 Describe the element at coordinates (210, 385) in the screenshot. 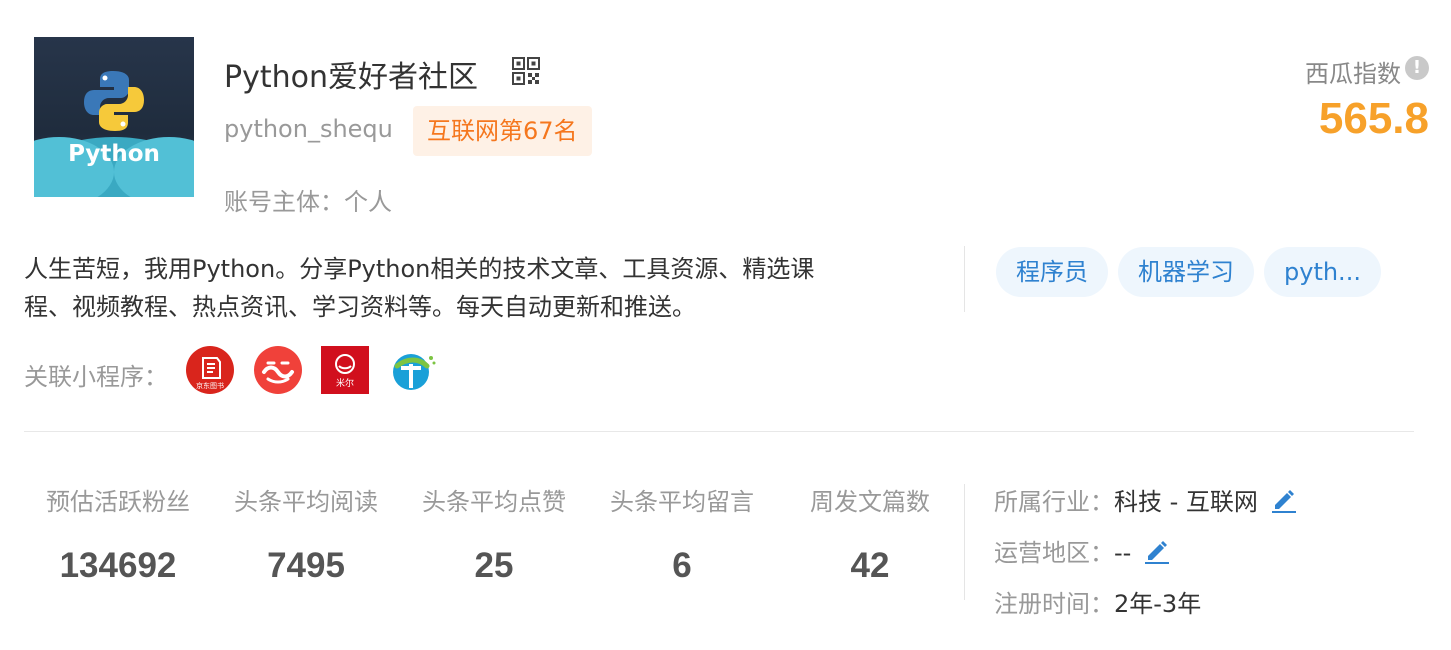

I see `mini-caption: 京东图书` at that location.